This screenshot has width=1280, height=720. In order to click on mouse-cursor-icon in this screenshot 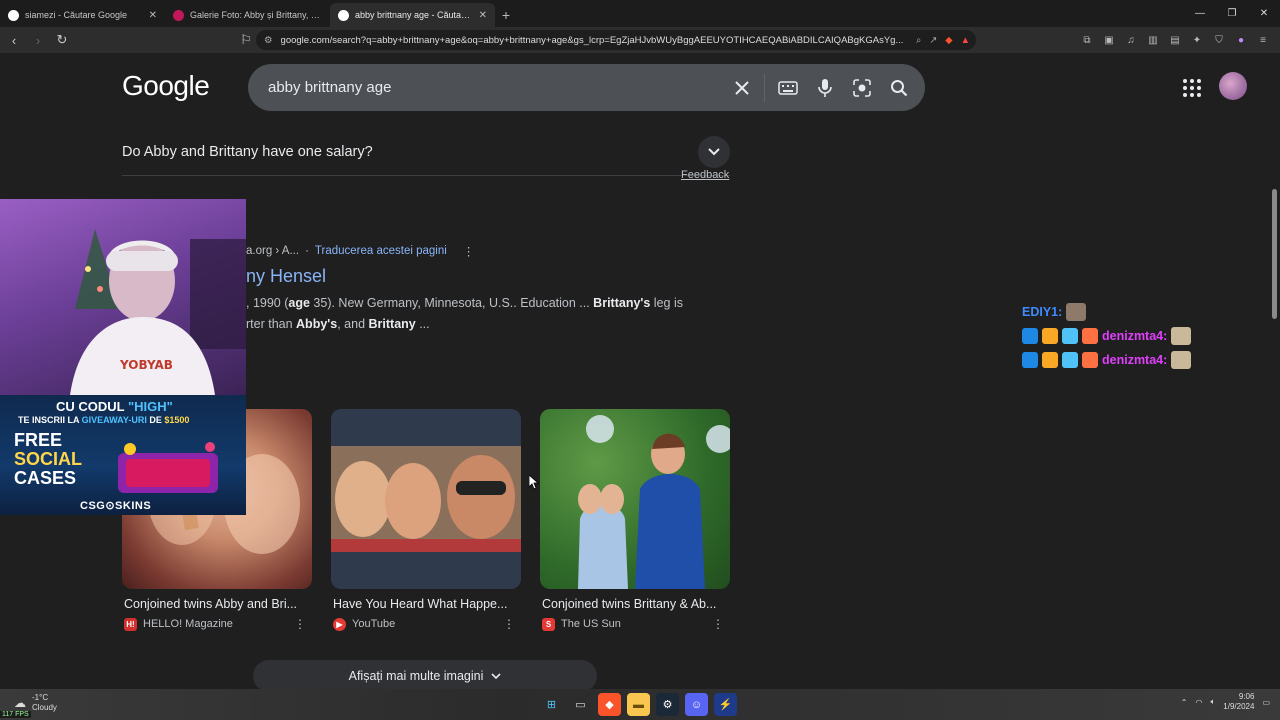, I will do `click(534, 482)`.